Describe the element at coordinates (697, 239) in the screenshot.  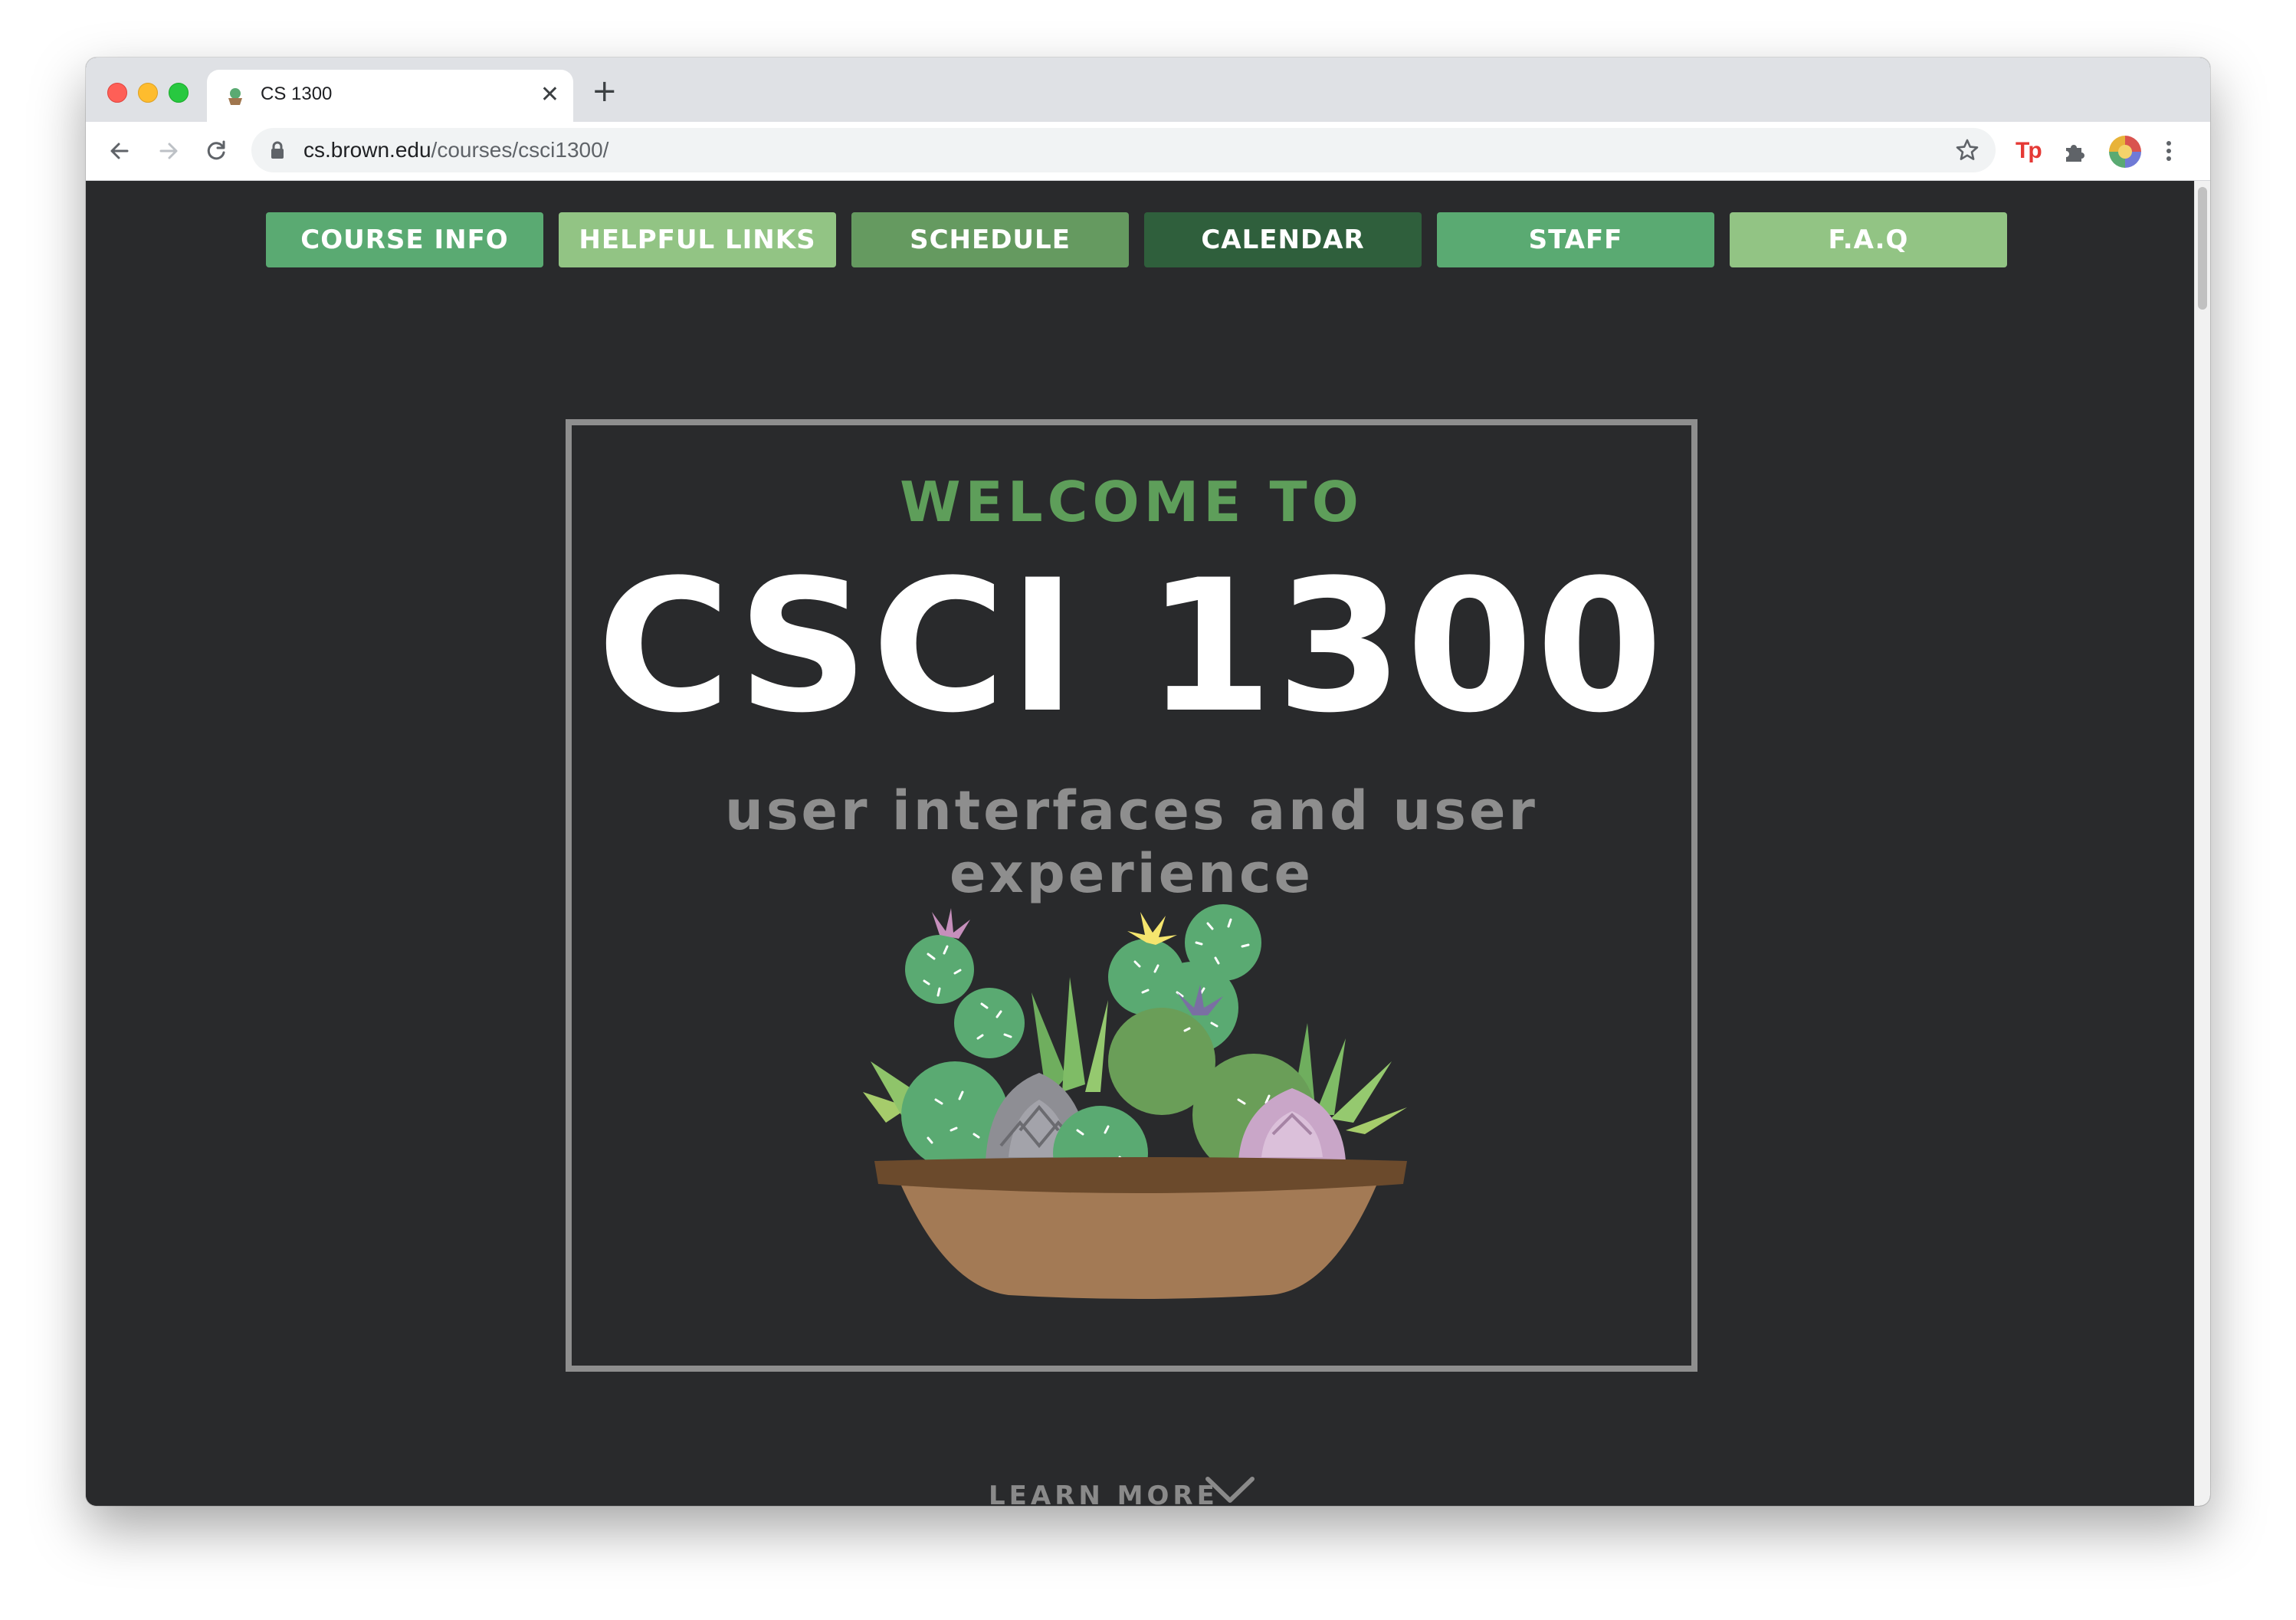
I see `nav-helpful-links: HELPFUL LINKS` at that location.